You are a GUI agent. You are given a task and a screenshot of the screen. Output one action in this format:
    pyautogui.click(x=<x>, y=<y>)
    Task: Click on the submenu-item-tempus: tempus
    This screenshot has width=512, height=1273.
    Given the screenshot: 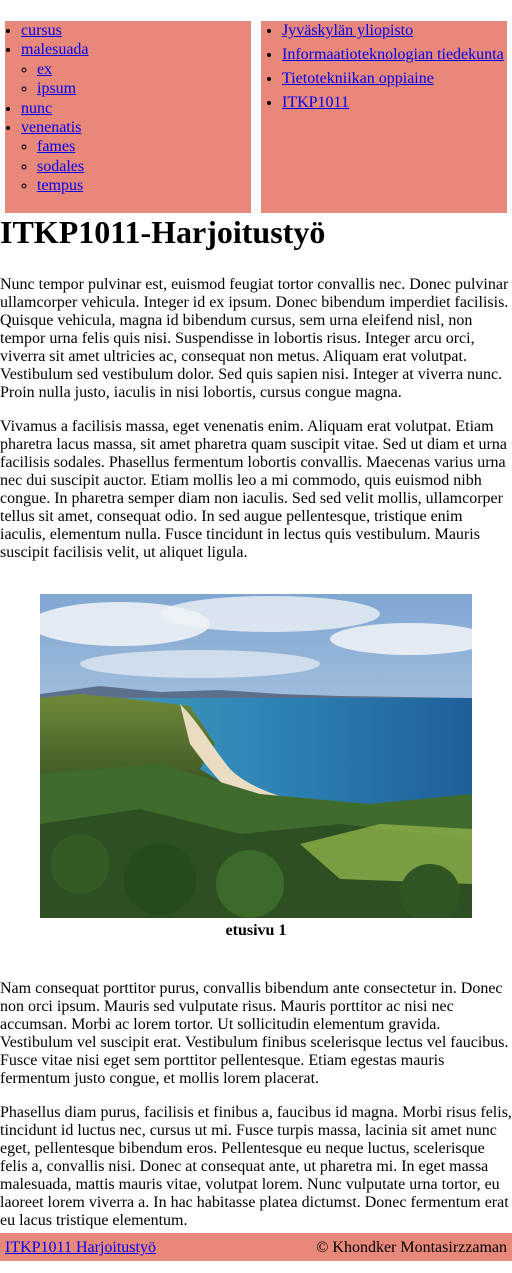 What is the action you would take?
    pyautogui.click(x=63, y=185)
    